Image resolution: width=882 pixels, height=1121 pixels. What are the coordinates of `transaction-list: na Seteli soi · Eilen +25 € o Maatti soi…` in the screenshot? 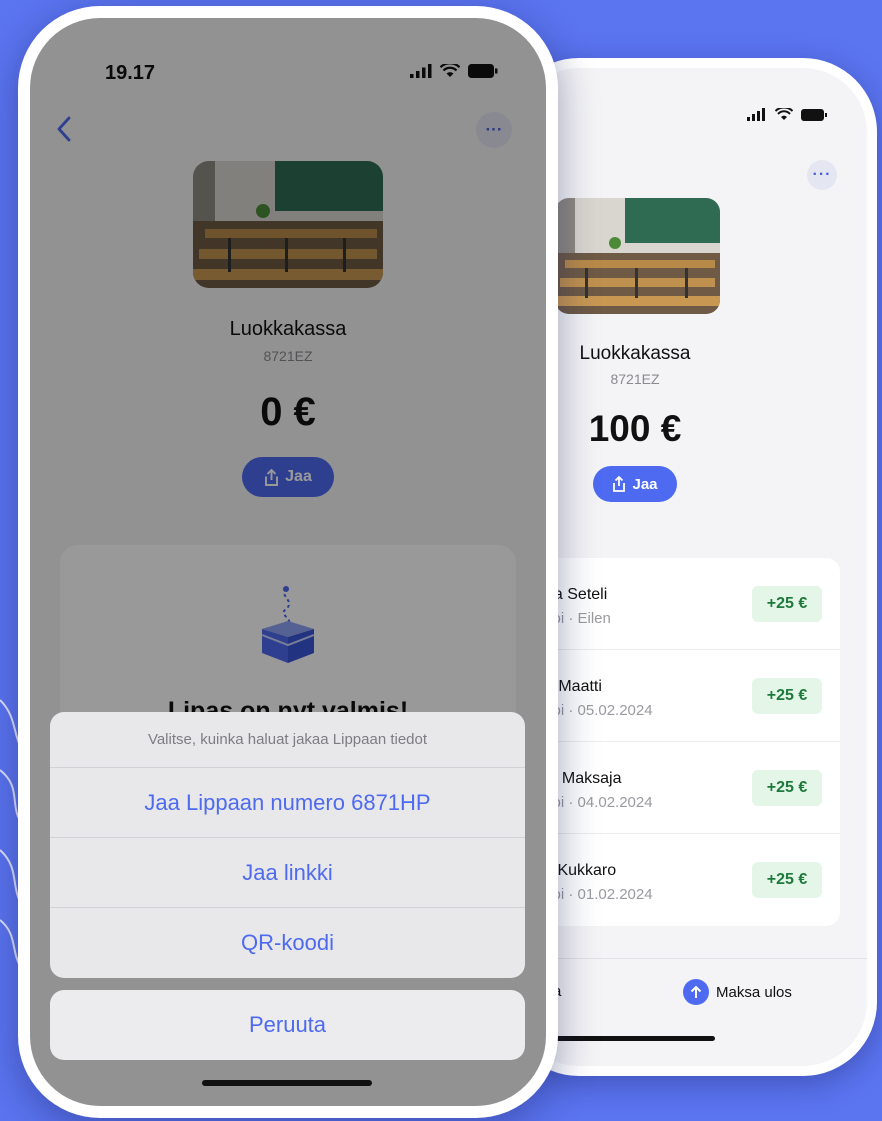 It's located at (677, 742).